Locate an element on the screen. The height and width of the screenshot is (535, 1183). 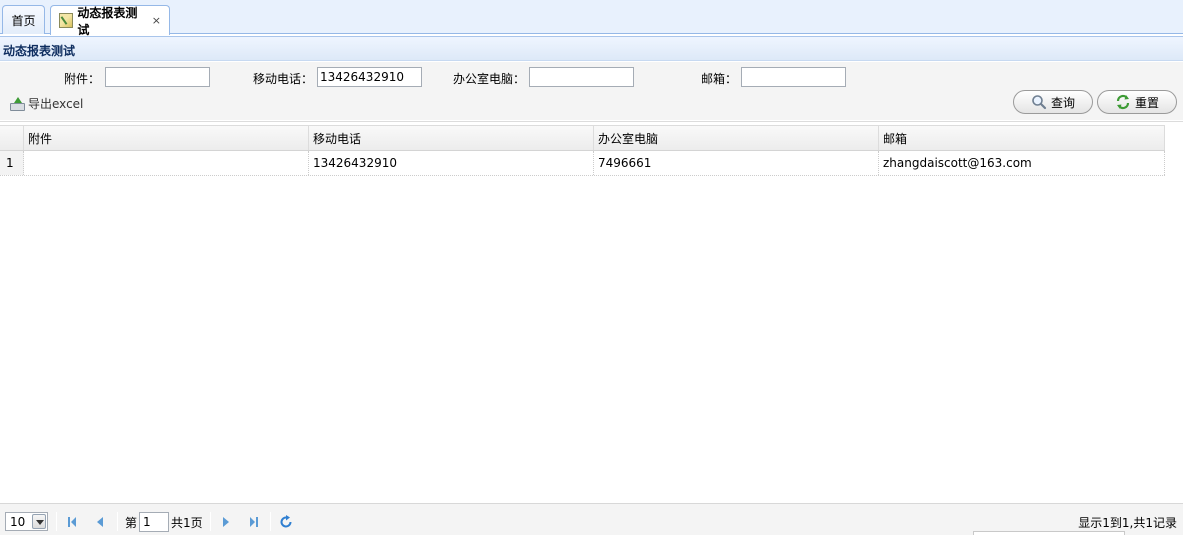
export-excel-label: 导出excel is located at coordinates (56, 104).